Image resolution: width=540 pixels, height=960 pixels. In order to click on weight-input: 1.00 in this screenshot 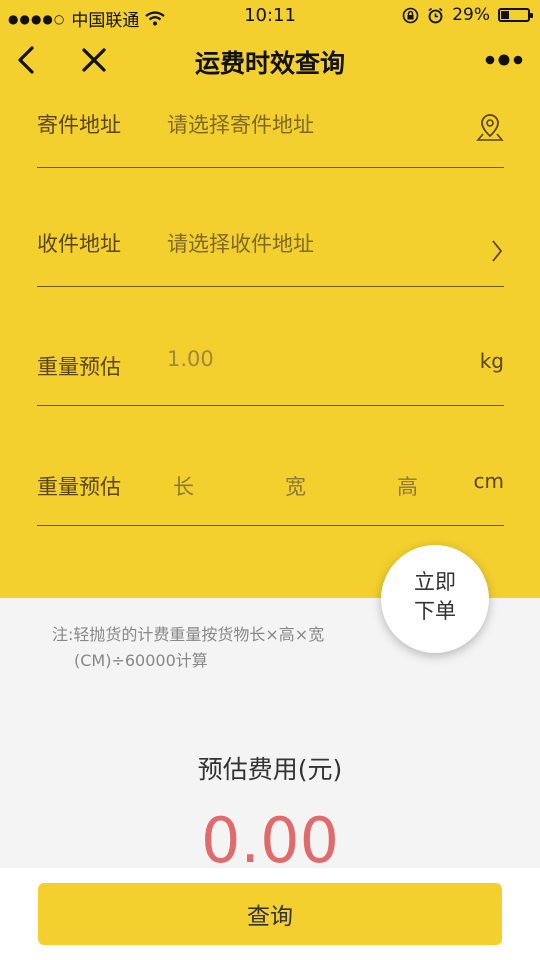, I will do `click(190, 359)`.